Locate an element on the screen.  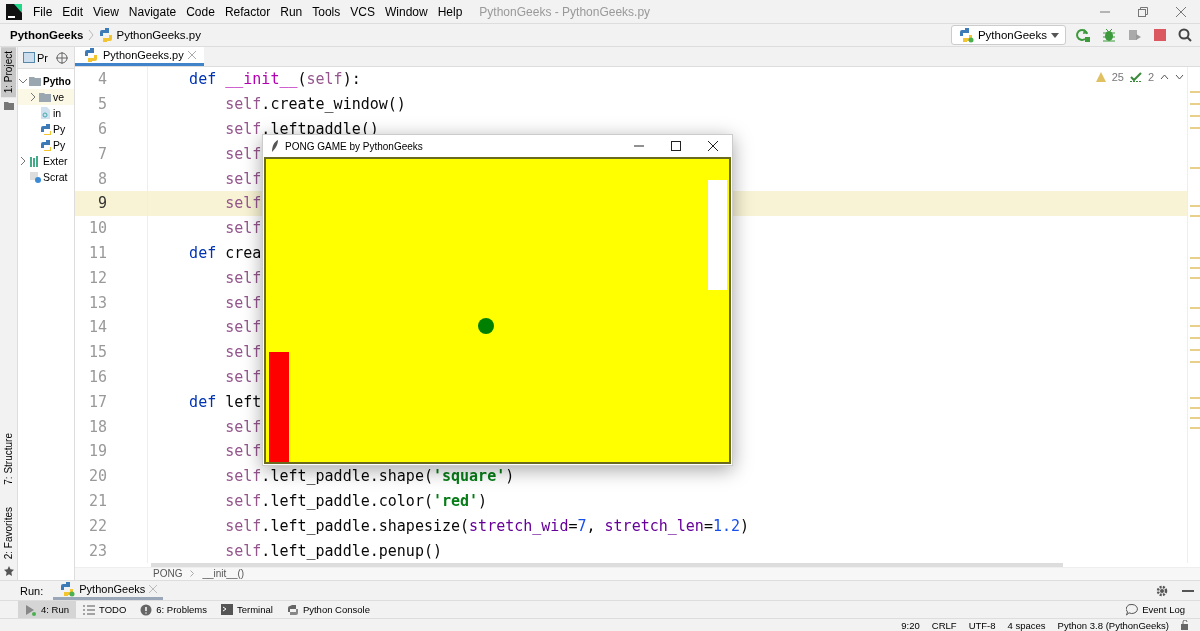
tree-item: in is located at coordinates (57, 113).